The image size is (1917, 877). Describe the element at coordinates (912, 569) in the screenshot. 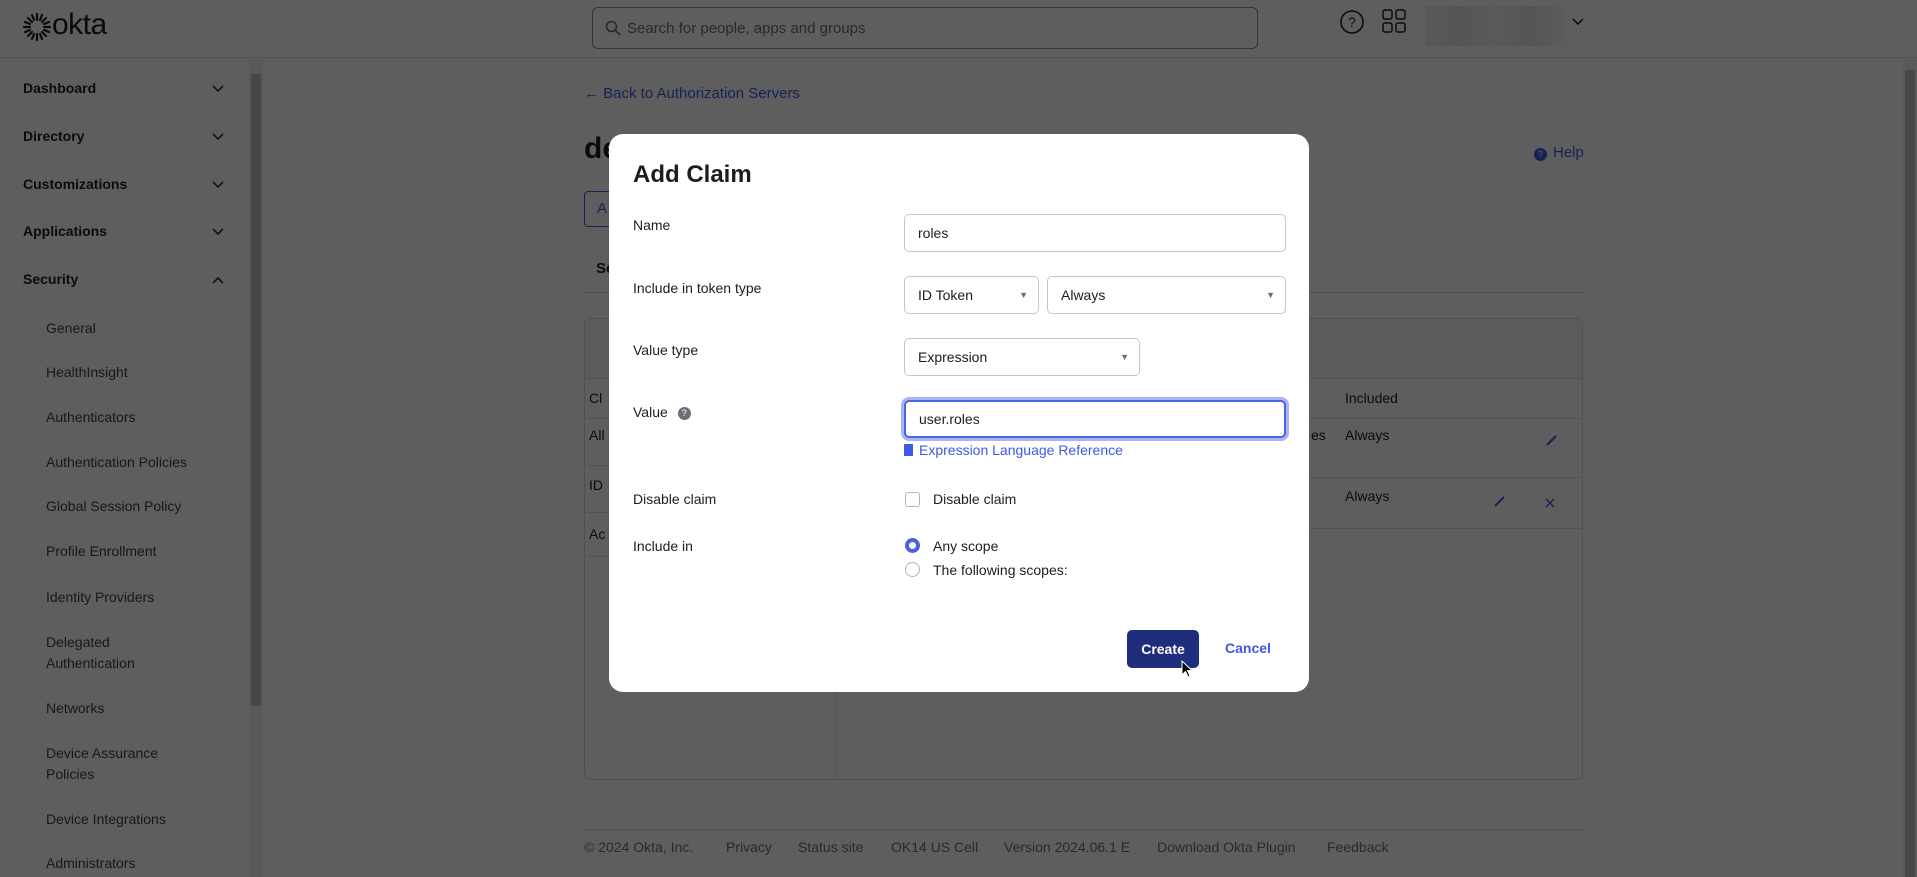

I see `following-scopes-radio` at that location.